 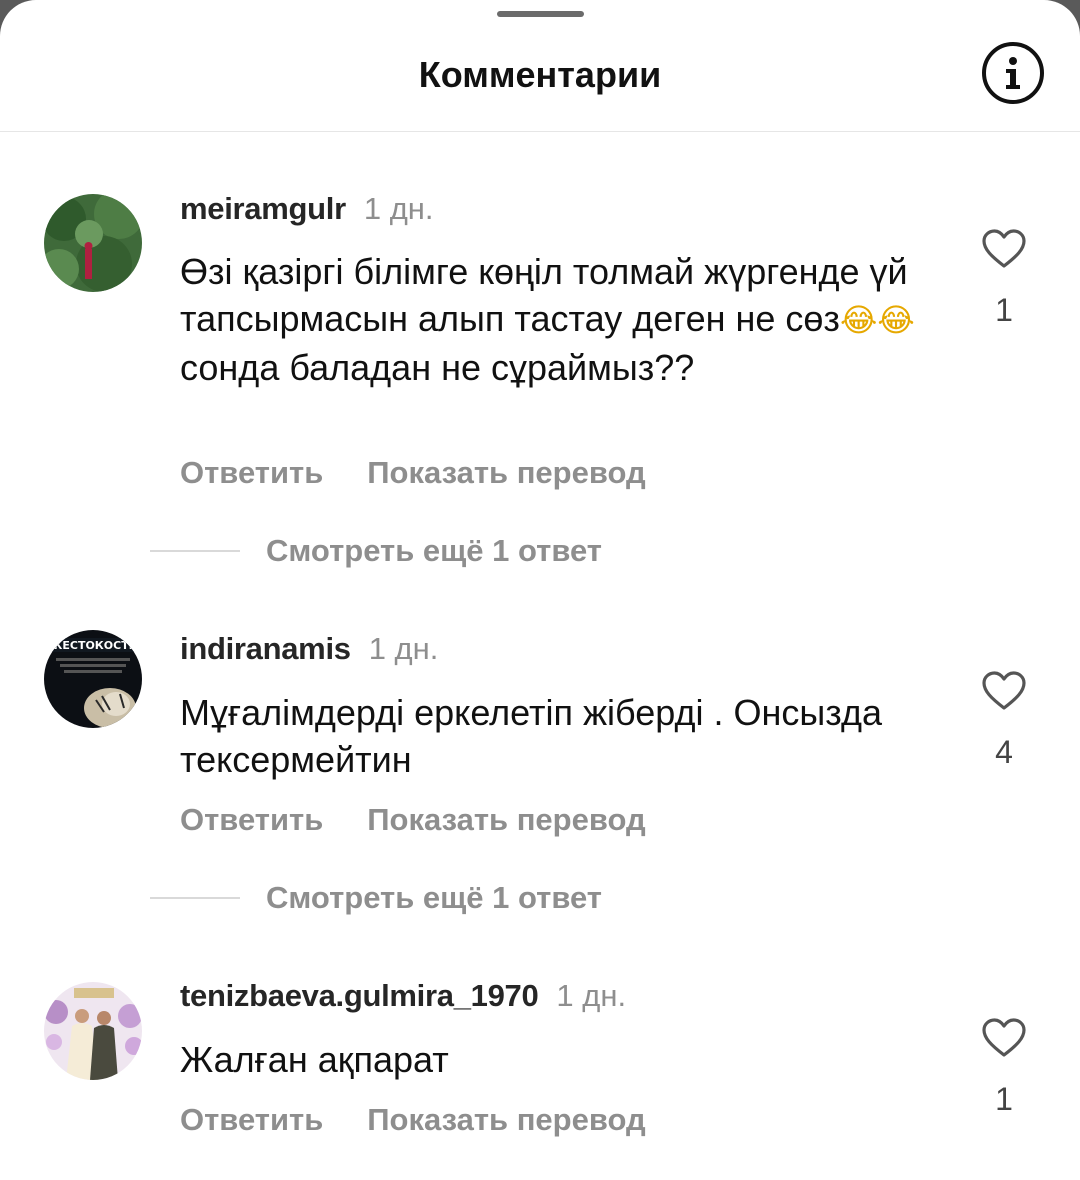 I want to click on comment-meta: meiramgulr 1 дн., so click(x=307, y=209).